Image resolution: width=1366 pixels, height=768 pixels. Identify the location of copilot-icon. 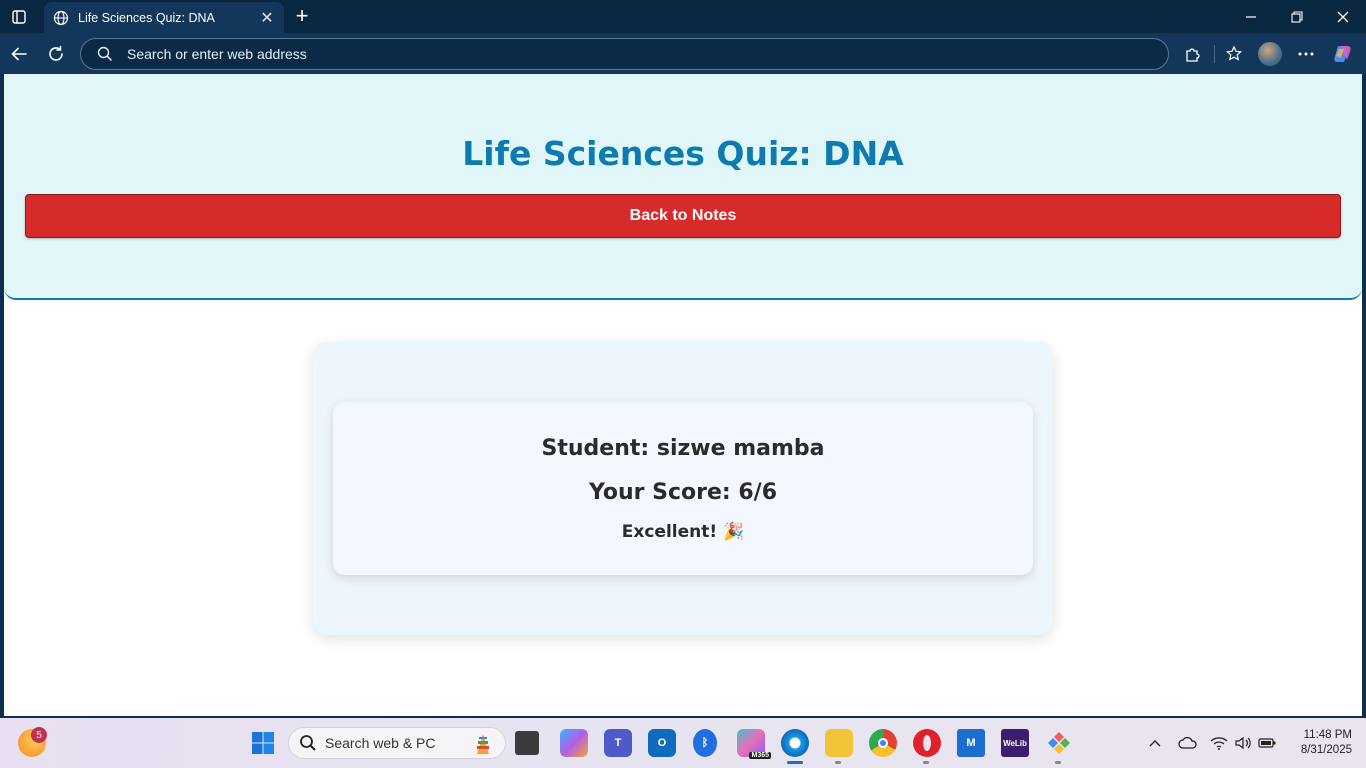
(1343, 54).